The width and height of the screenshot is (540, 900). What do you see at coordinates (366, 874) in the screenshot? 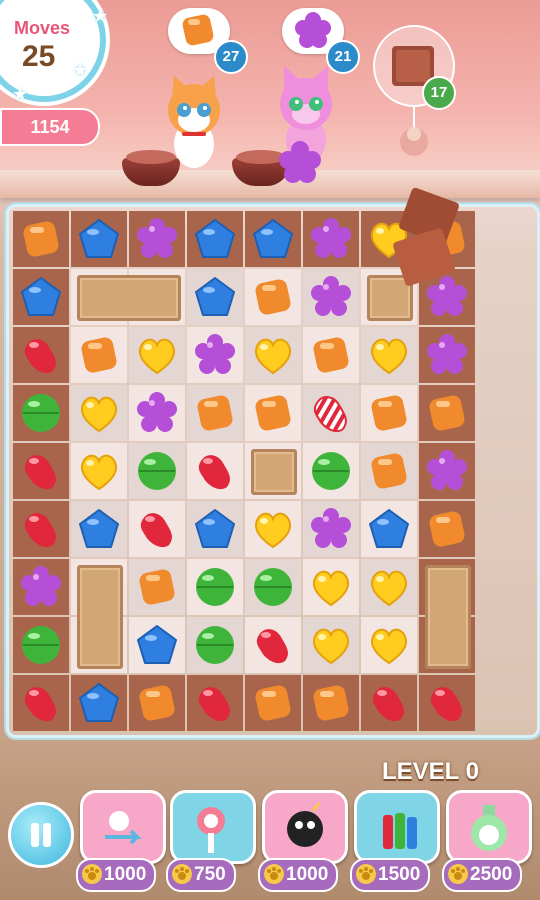
I see `paw-coin-icon` at bounding box center [366, 874].